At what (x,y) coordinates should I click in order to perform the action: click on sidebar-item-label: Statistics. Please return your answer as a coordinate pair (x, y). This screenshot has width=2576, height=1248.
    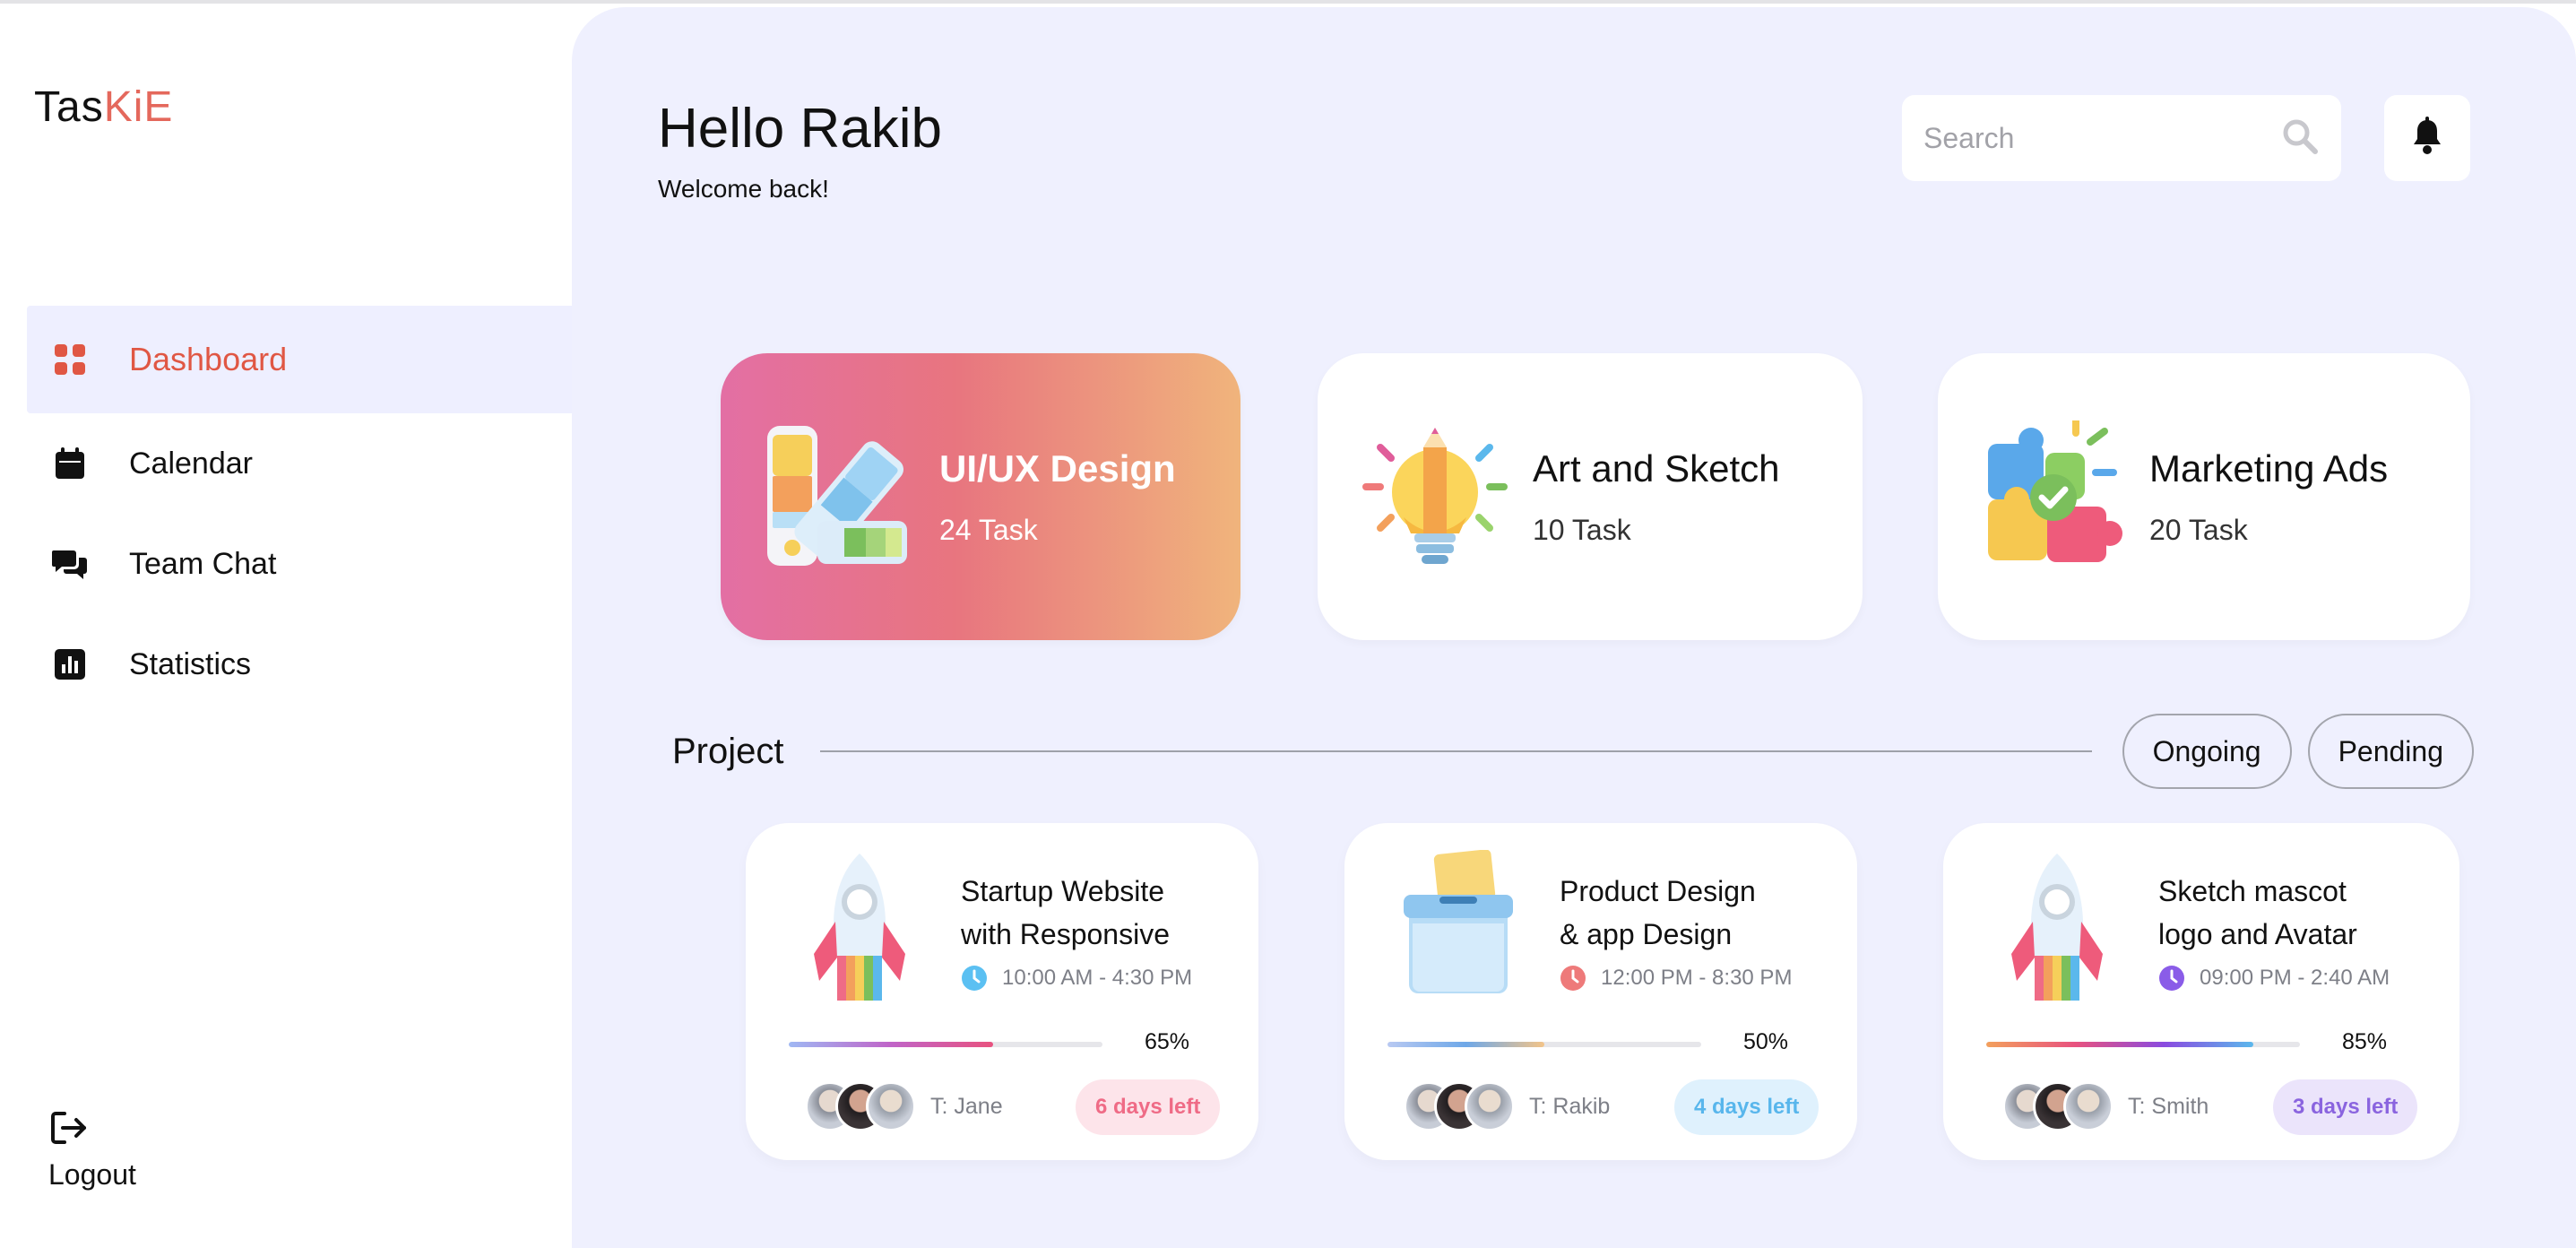
    Looking at the image, I should click on (190, 664).